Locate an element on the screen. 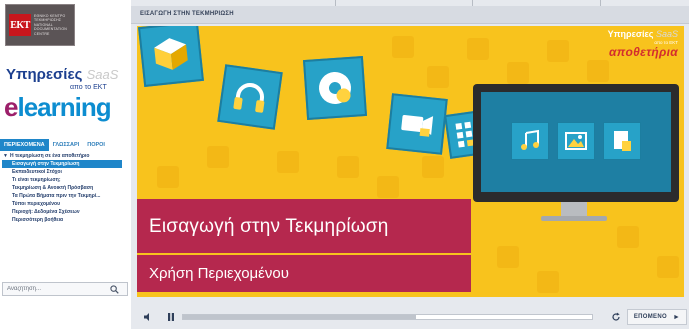  tab-contents: ΠΕΡΙΕΧΟΜΕΝΑ is located at coordinates (24, 145).